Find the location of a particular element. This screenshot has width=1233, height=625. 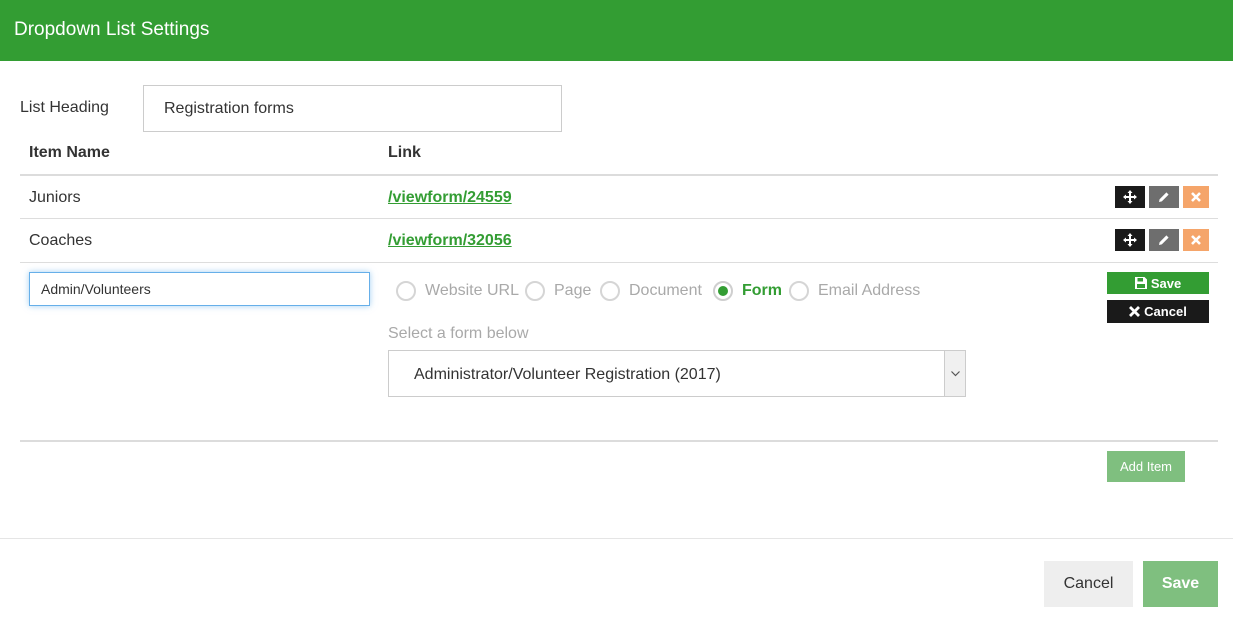

radio-document: Document is located at coordinates (651, 291).